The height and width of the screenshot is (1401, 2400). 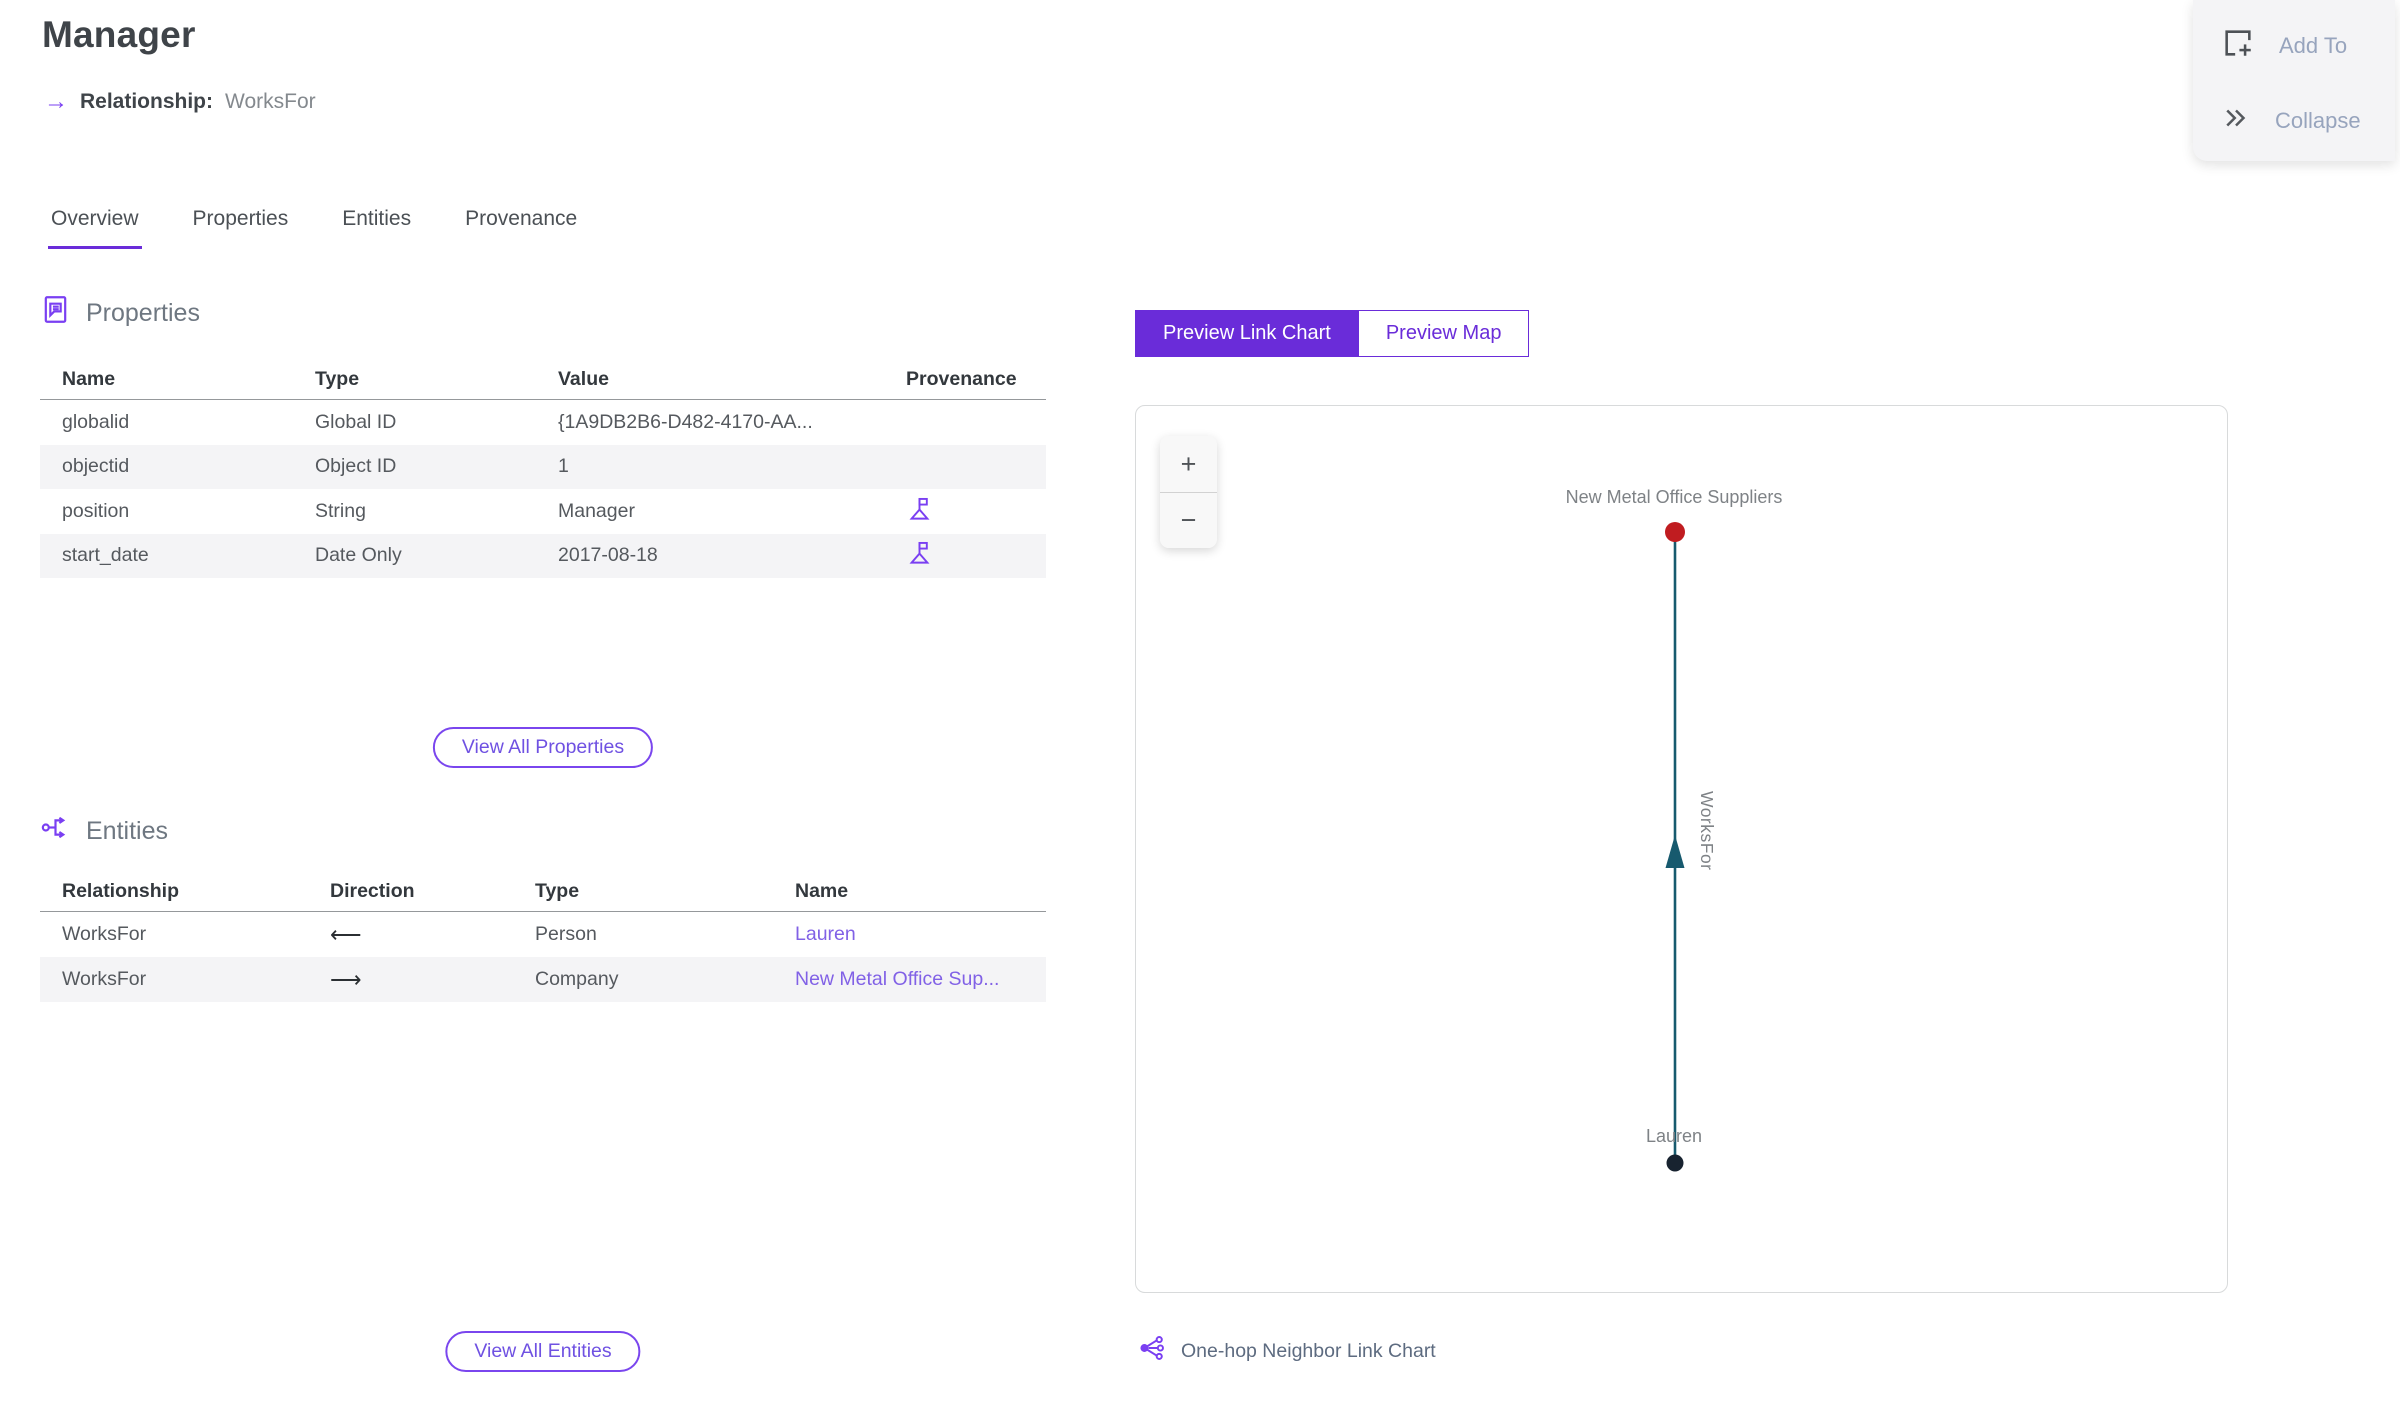 What do you see at coordinates (372, 891) in the screenshot?
I see `column-header-direction: Direction` at bounding box center [372, 891].